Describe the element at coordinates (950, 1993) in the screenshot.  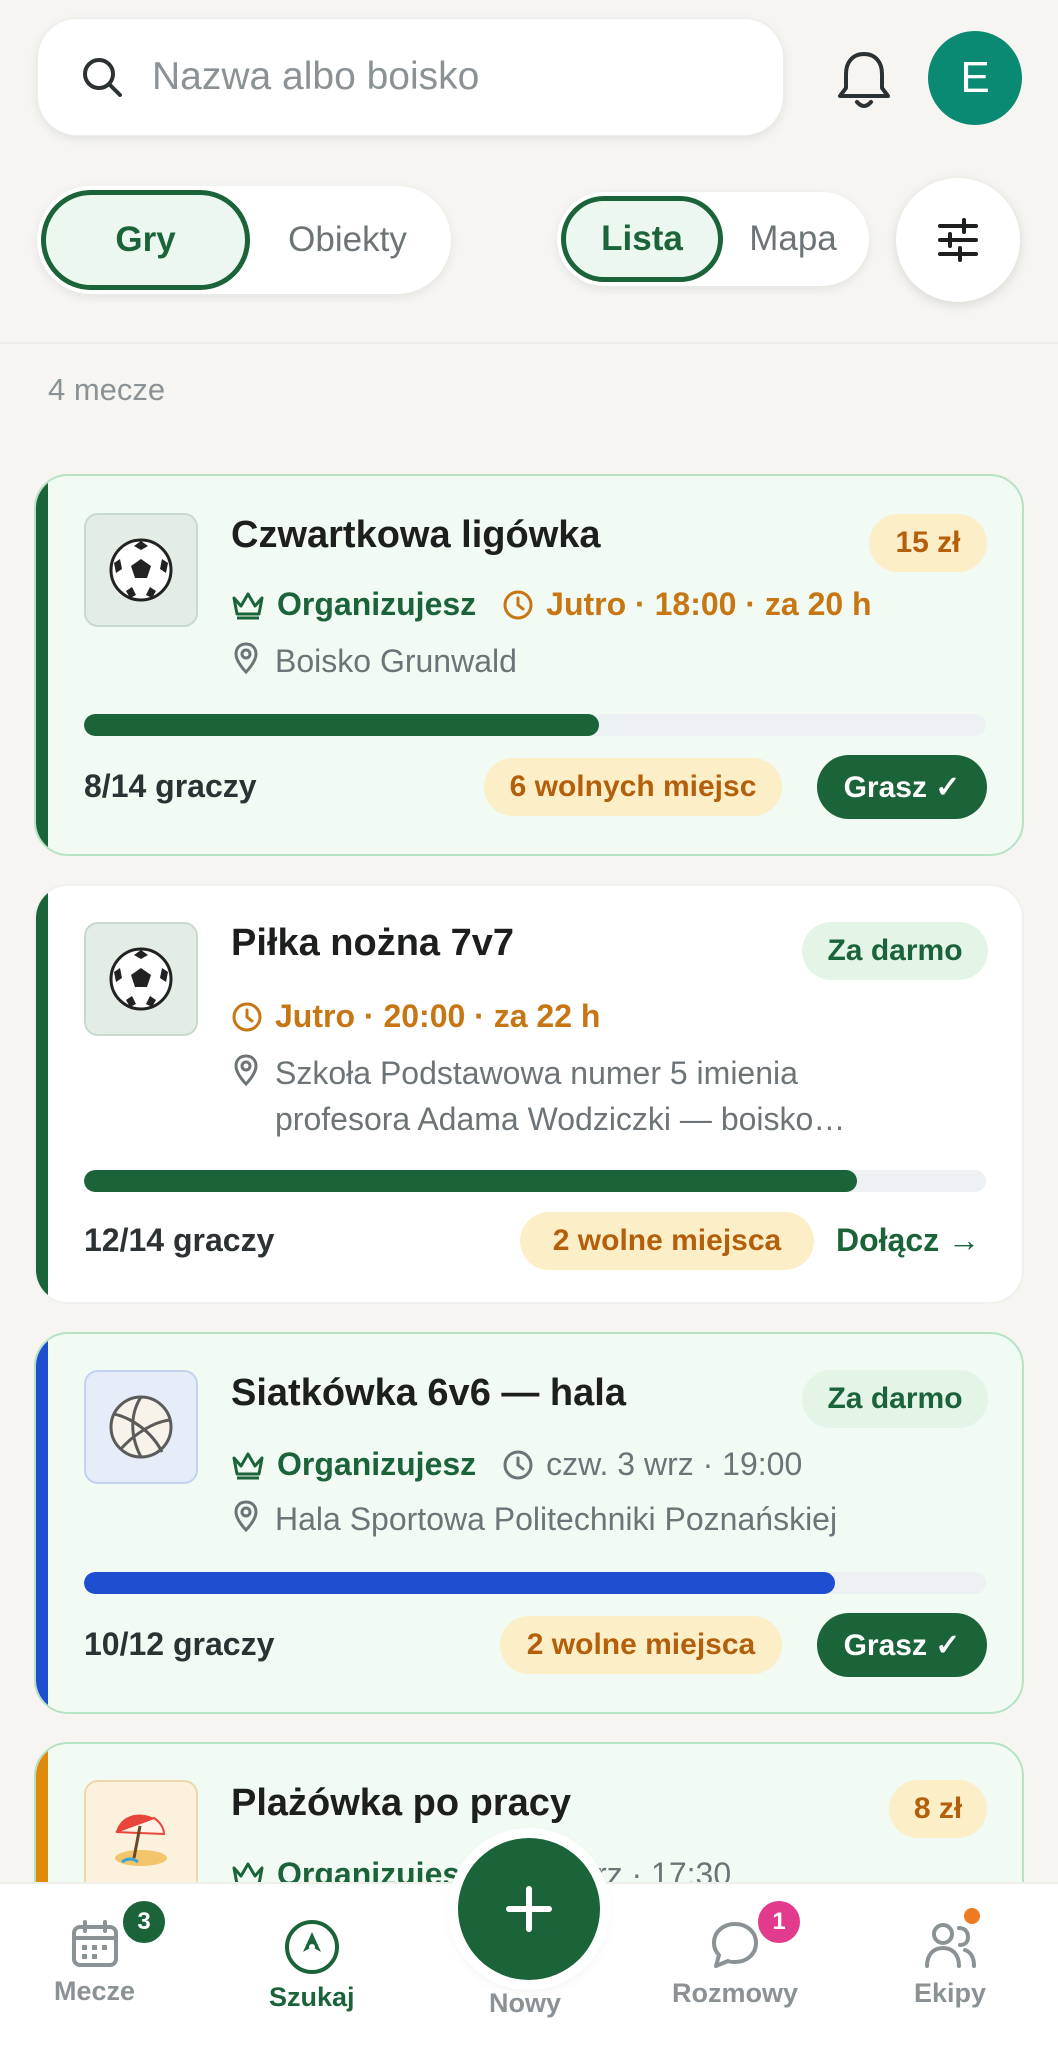
I see `nav-label: Ekipy` at that location.